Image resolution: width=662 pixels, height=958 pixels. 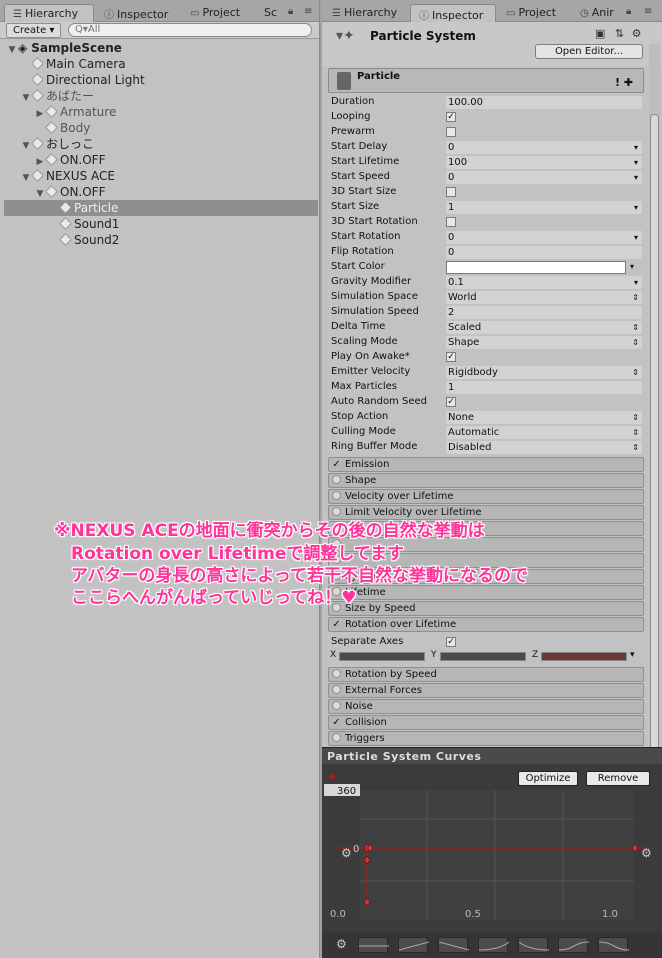 What do you see at coordinates (544, 312) in the screenshot?
I see `property-field: 2` at bounding box center [544, 312].